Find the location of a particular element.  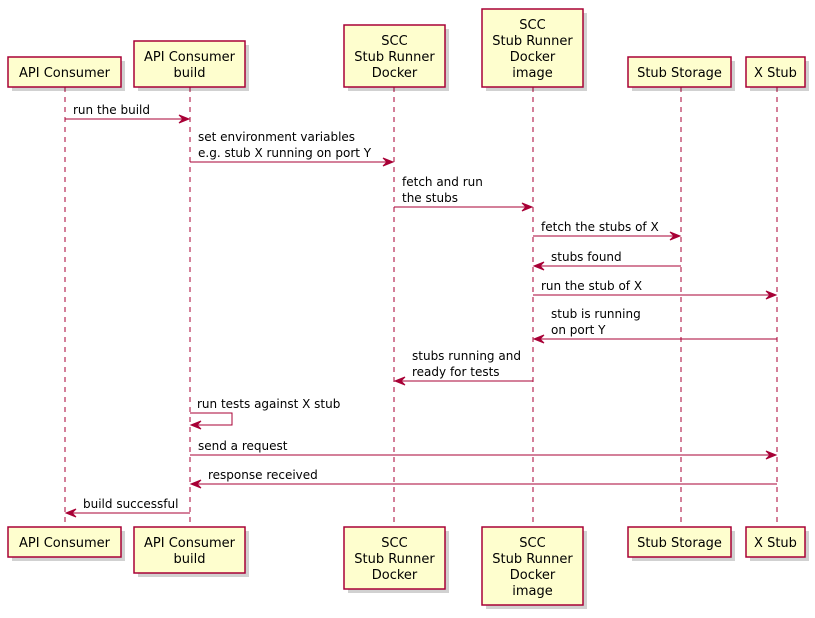

message-label: e.g. stub X running on port Y is located at coordinates (285, 153).